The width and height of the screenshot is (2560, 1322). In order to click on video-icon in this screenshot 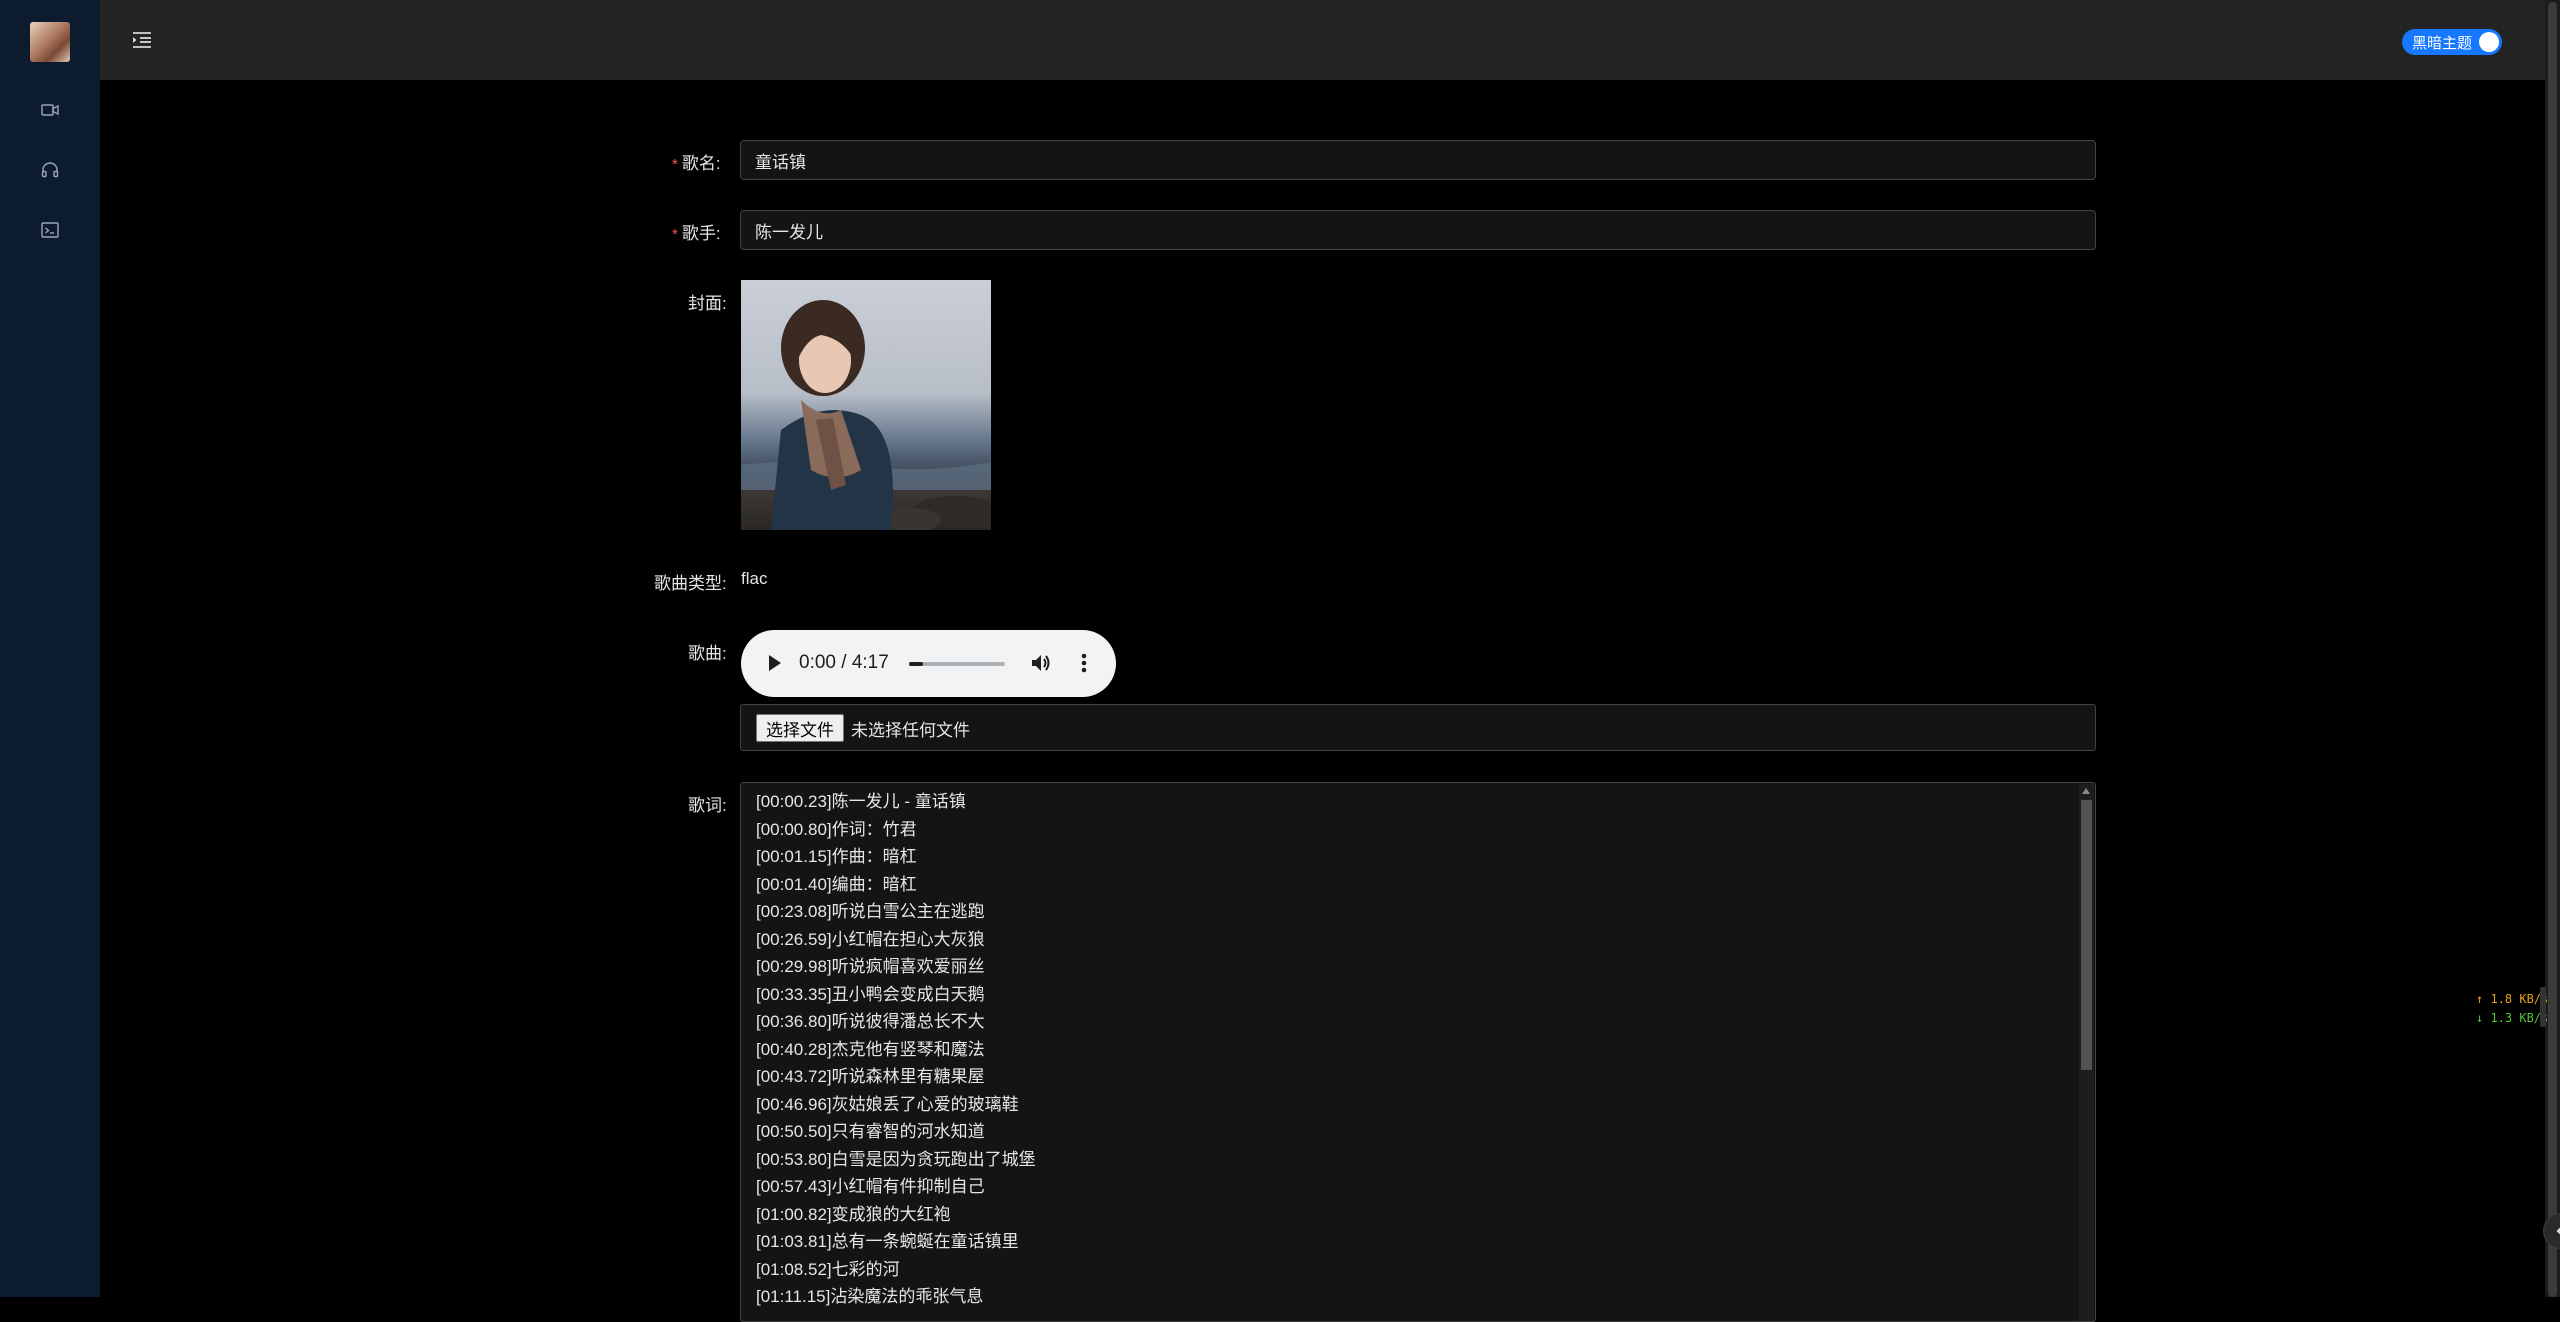, I will do `click(50, 110)`.